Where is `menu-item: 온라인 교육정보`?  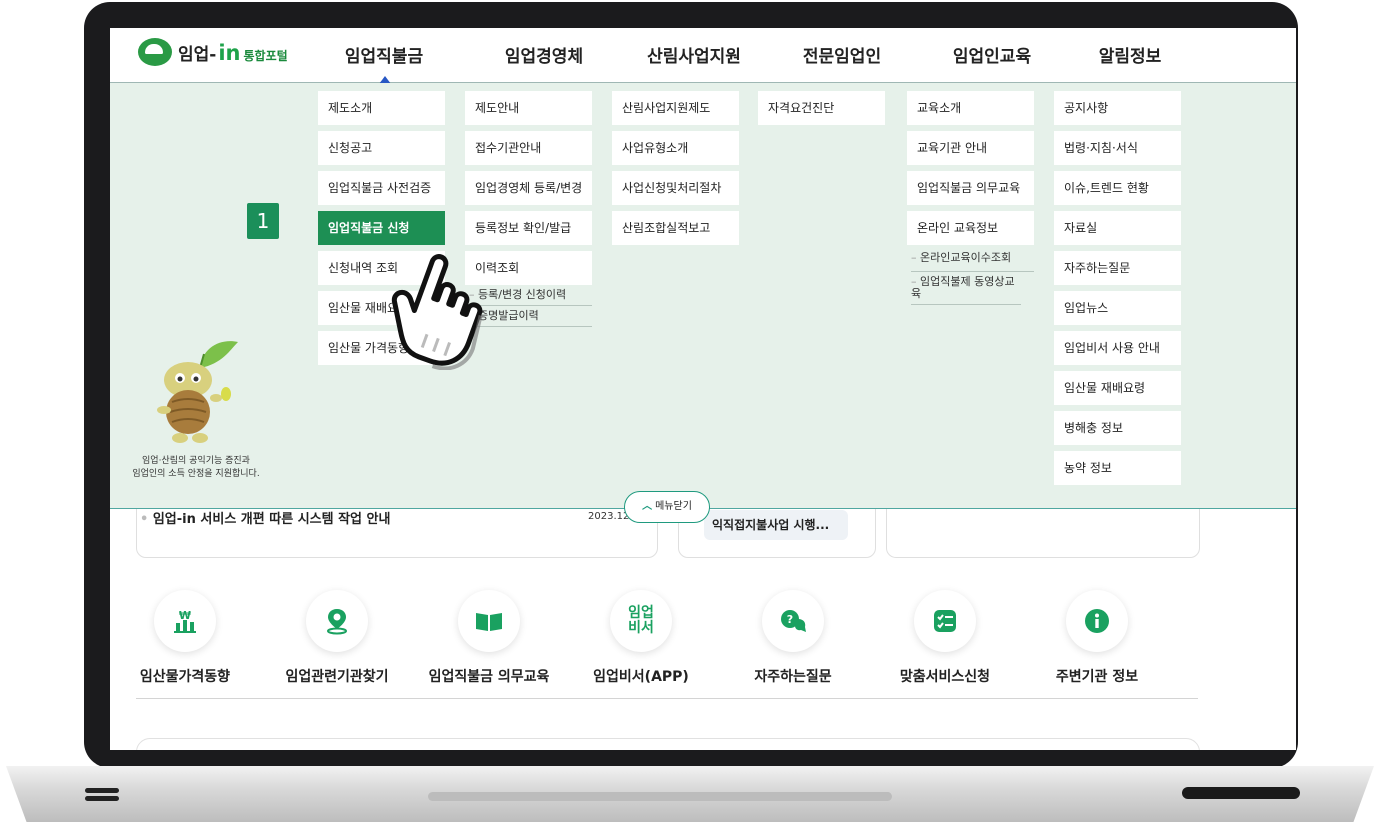 menu-item: 온라인 교육정보 is located at coordinates (970, 228).